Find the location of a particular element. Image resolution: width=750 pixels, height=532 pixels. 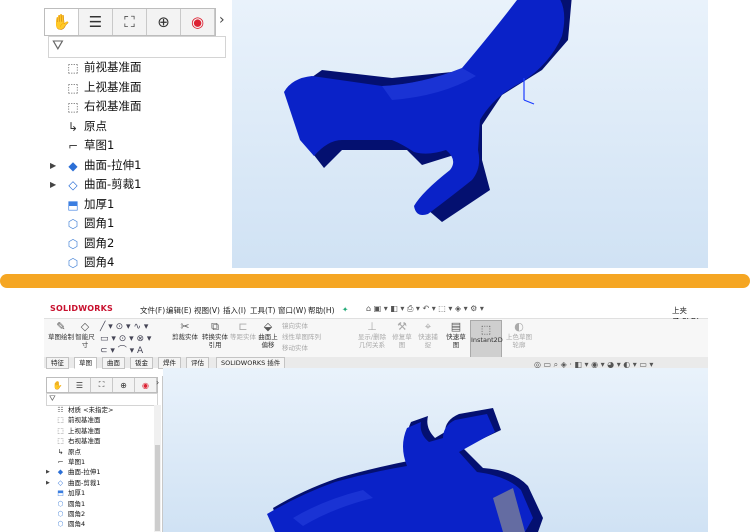

offset-entity-button: ⊏ 等距实体 is located at coordinates (243, 331).